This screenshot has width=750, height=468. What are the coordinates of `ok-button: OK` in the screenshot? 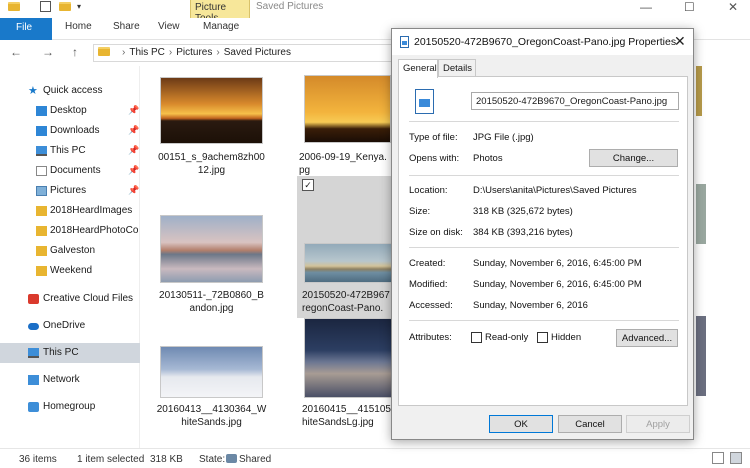 It's located at (521, 424).